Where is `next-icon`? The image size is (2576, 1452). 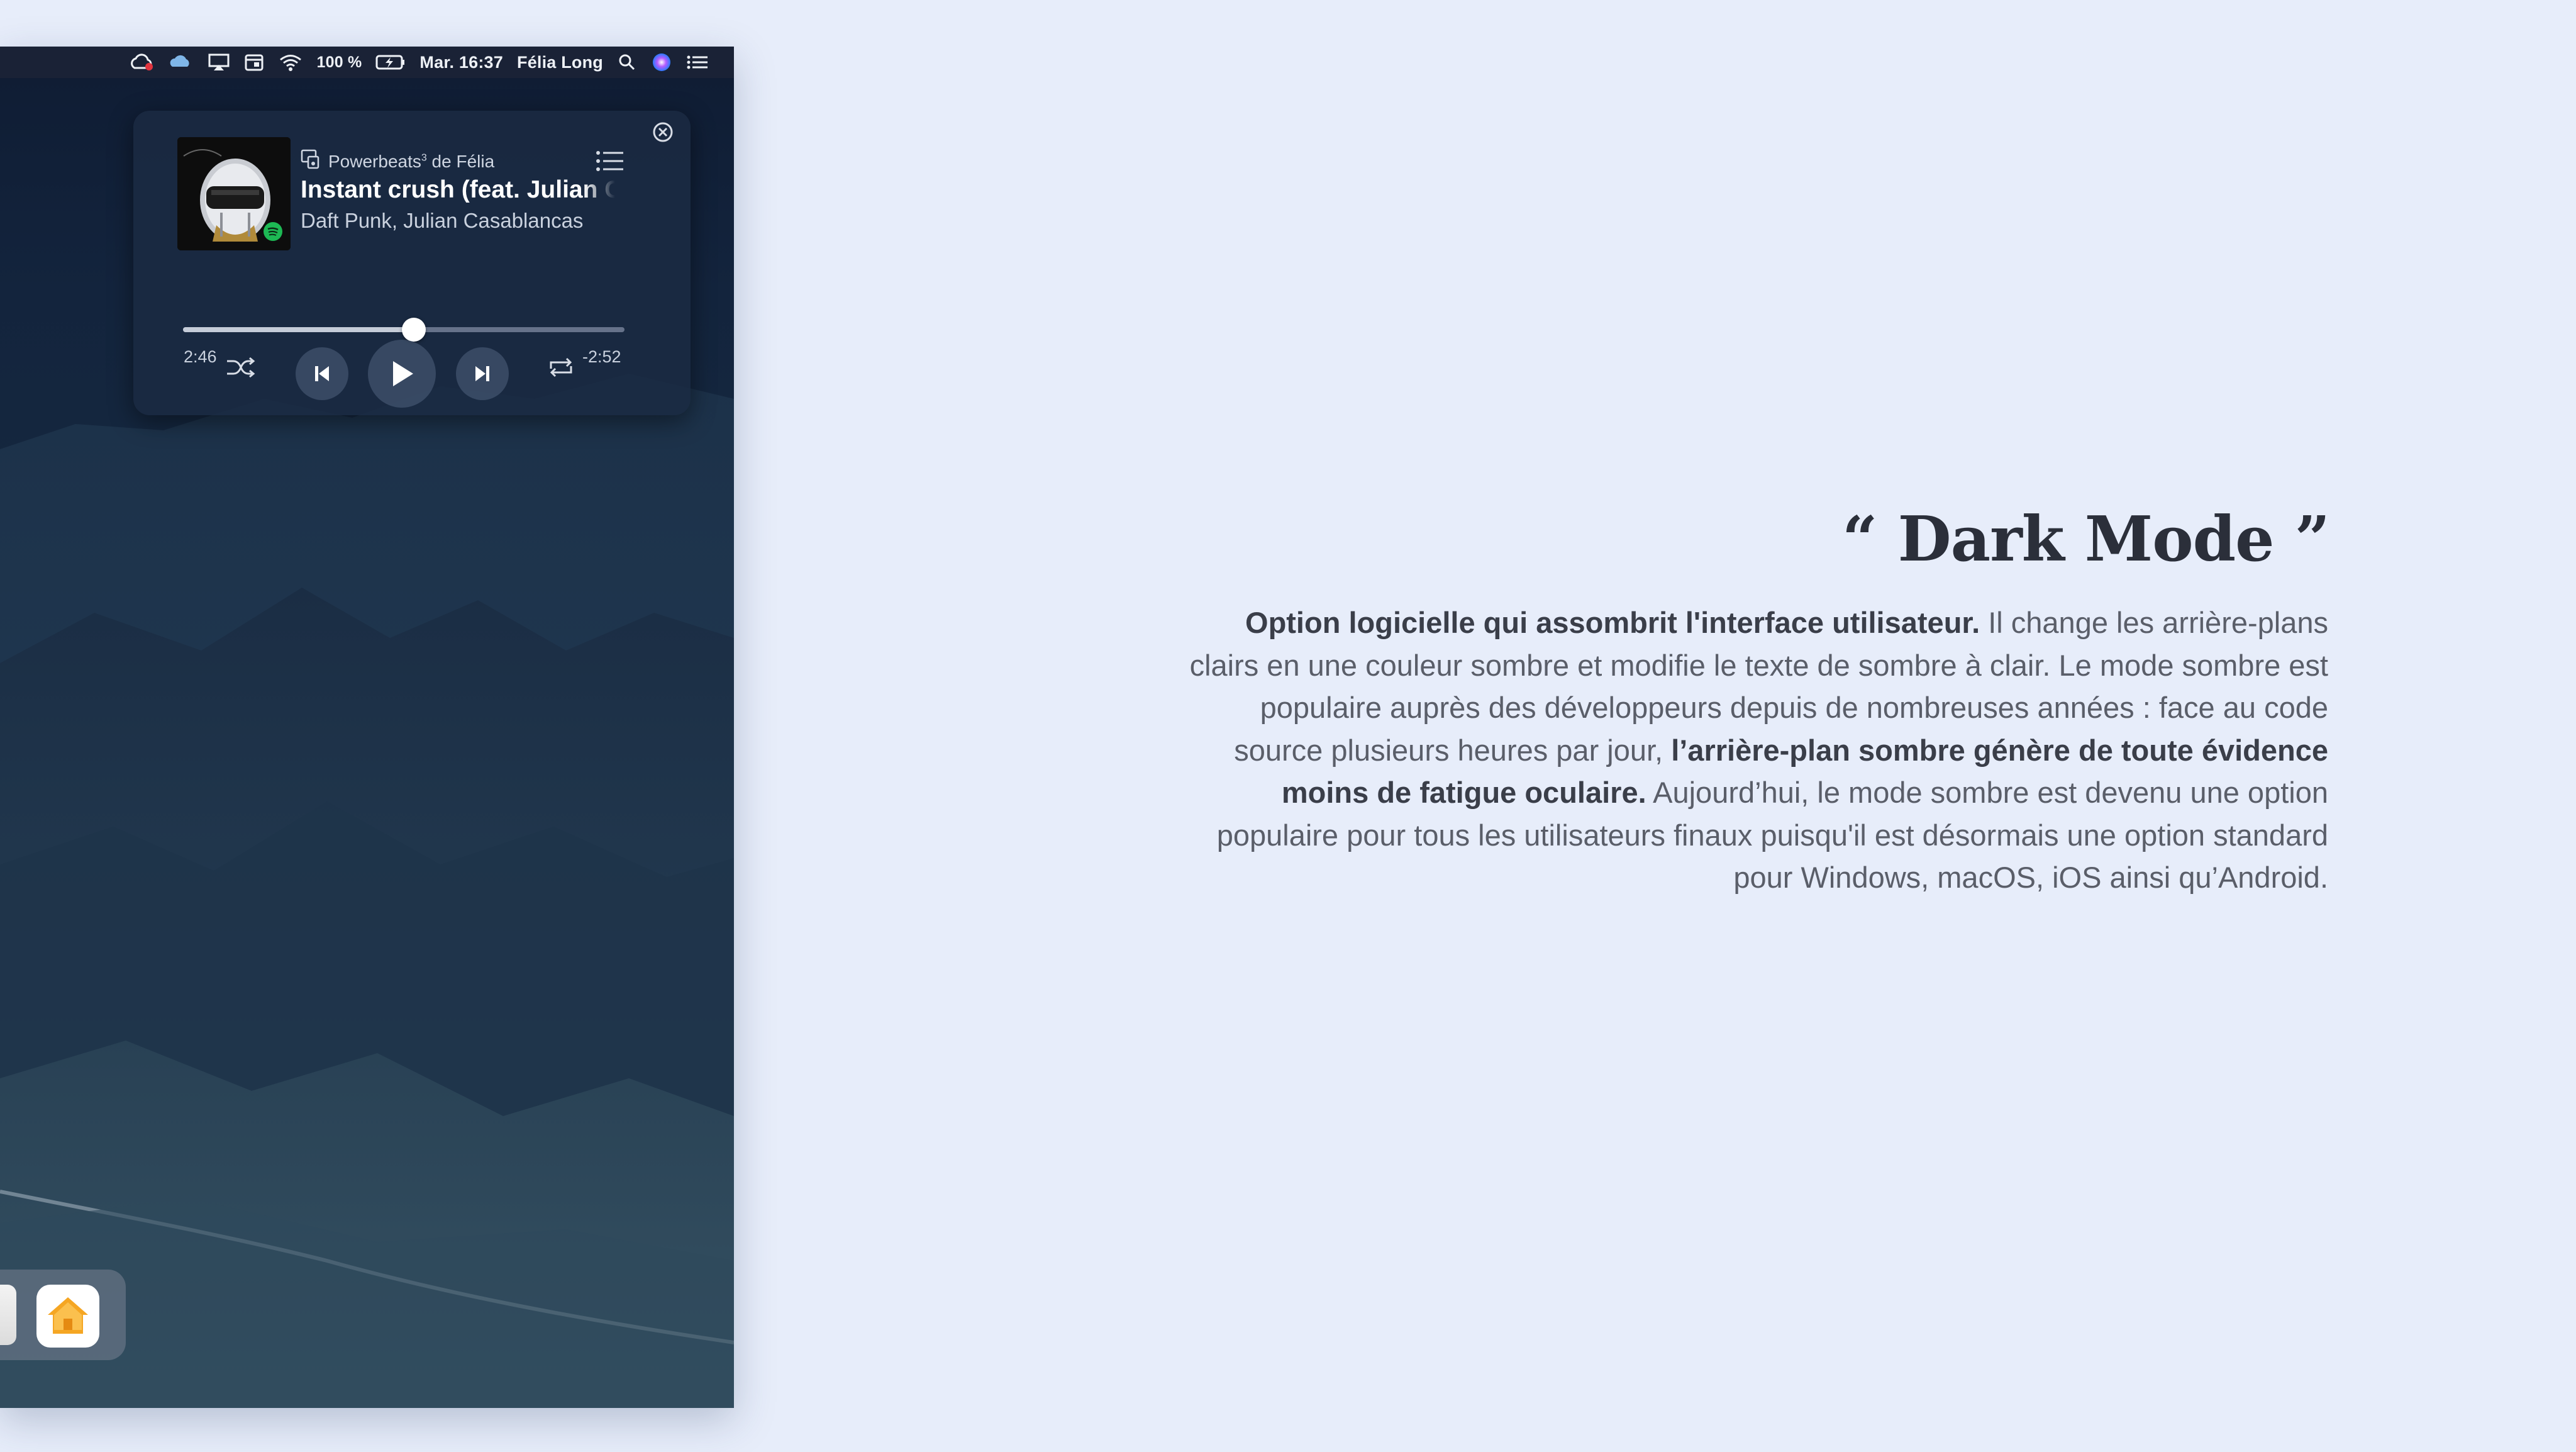 next-icon is located at coordinates (482, 373).